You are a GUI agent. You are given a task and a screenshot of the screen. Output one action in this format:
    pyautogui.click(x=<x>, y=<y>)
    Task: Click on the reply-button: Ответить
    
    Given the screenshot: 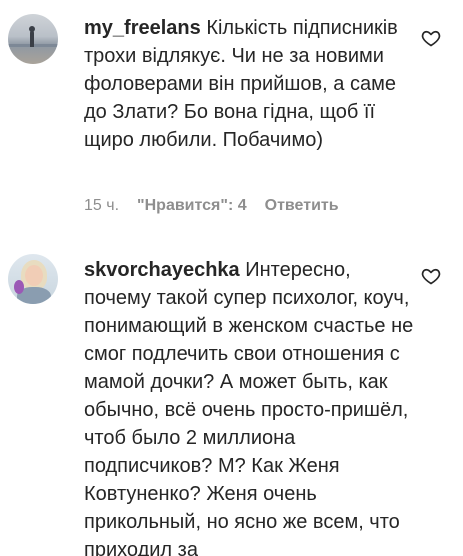 What is the action you would take?
    pyautogui.click(x=302, y=206)
    